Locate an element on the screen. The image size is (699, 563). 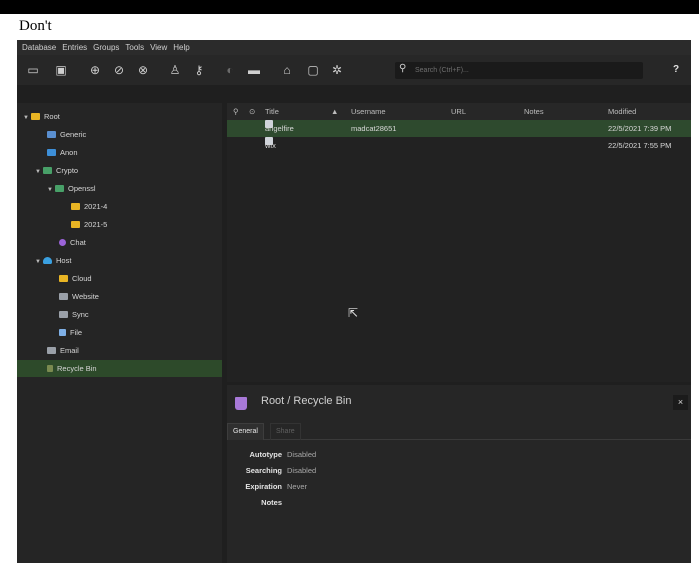
lock-database-icon: ⌂ is located at coordinates (287, 70).